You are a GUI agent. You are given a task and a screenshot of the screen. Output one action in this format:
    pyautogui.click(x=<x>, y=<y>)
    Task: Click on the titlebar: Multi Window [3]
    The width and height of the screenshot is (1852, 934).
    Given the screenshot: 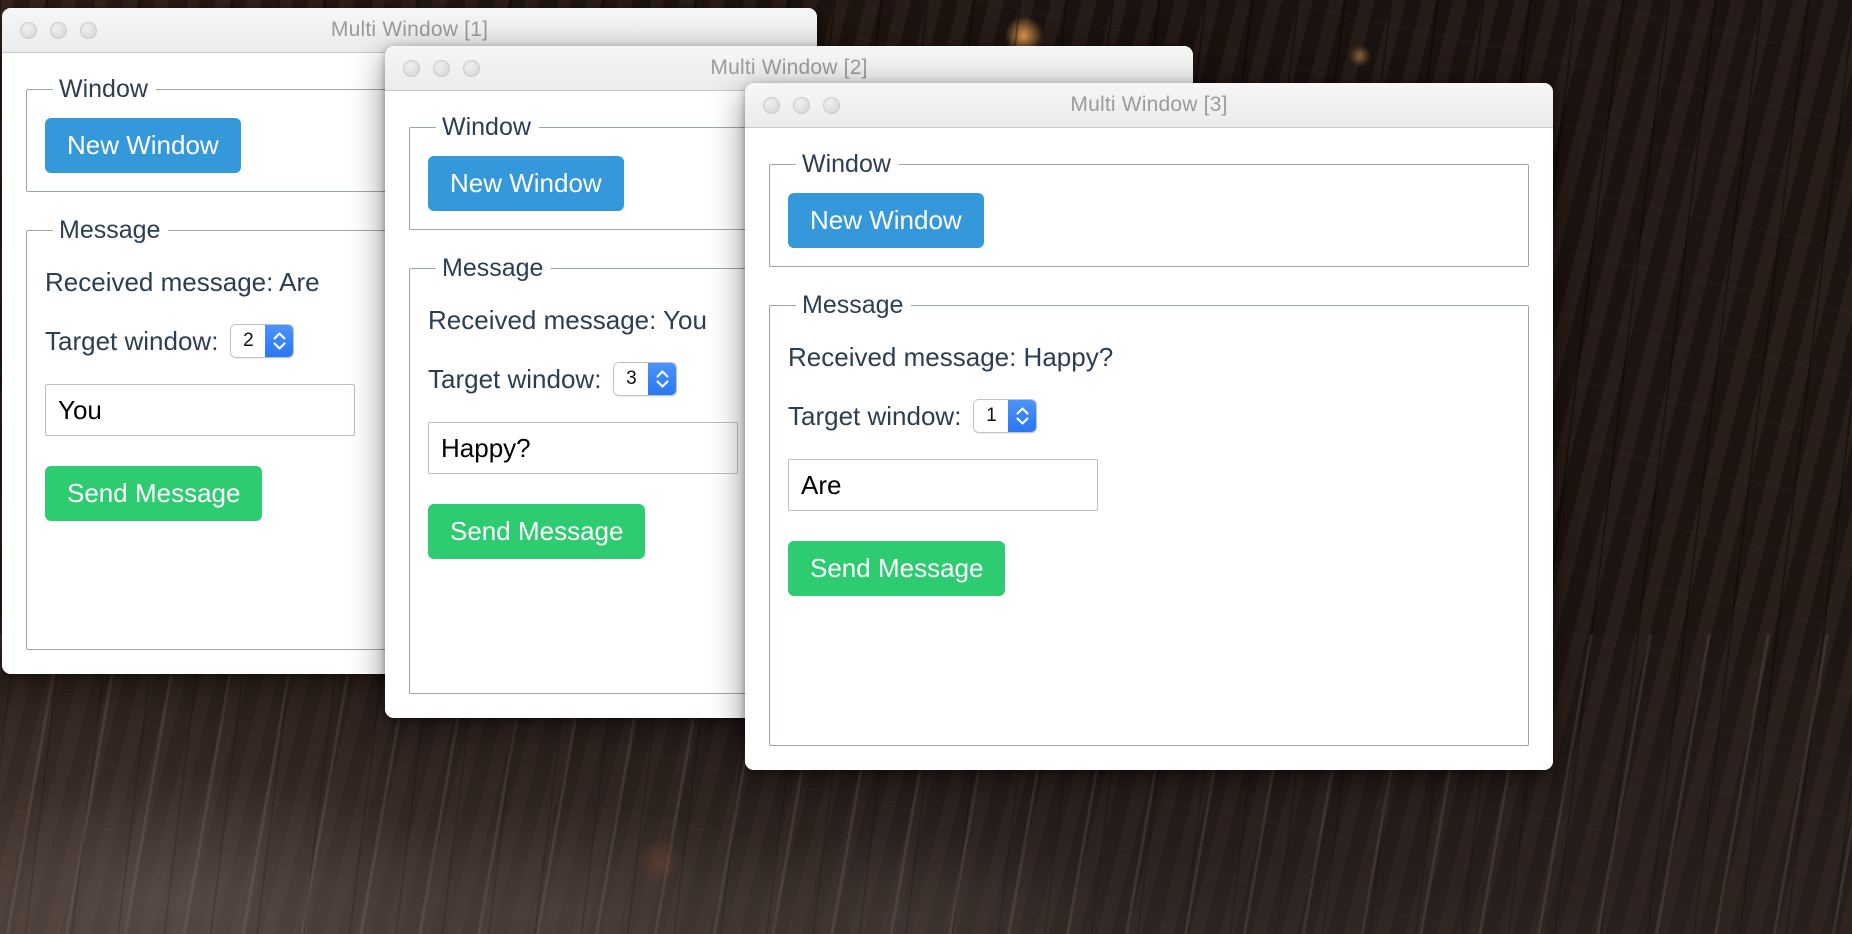 What is the action you would take?
    pyautogui.click(x=1149, y=105)
    